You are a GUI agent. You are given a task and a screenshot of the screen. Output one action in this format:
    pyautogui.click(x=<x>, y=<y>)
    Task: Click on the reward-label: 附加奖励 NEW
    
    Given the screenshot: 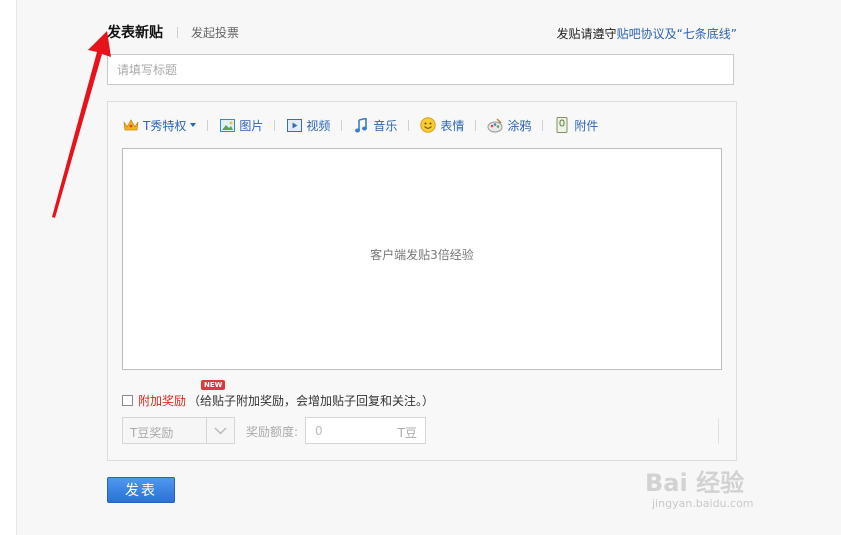 What is the action you would take?
    pyautogui.click(x=182, y=394)
    